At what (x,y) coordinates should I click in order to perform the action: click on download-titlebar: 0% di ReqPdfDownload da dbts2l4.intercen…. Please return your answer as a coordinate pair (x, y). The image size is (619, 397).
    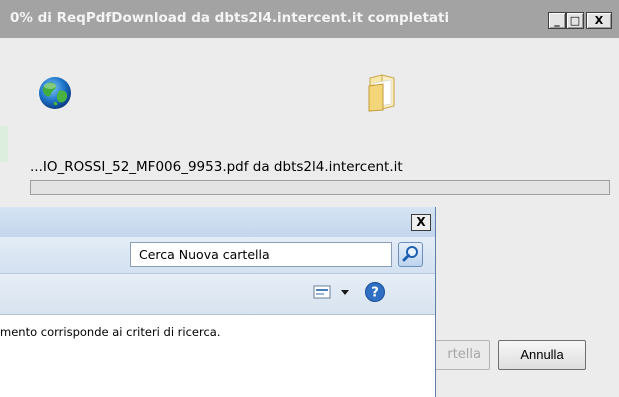
    Looking at the image, I should click on (309, 19).